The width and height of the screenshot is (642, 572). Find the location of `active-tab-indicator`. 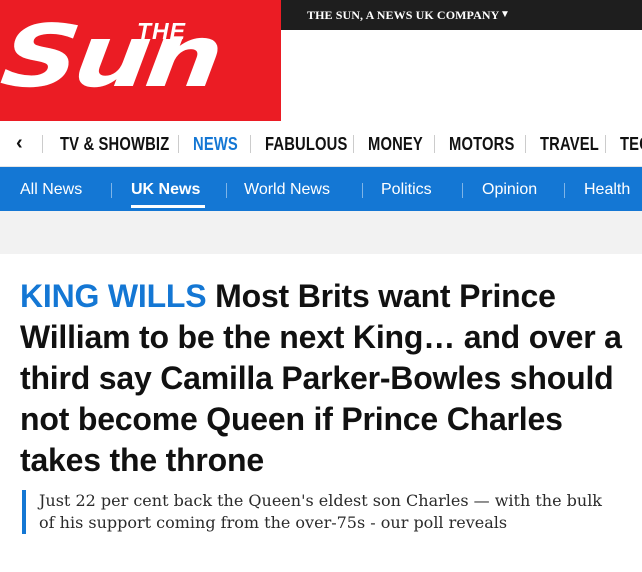

active-tab-indicator is located at coordinates (168, 206).